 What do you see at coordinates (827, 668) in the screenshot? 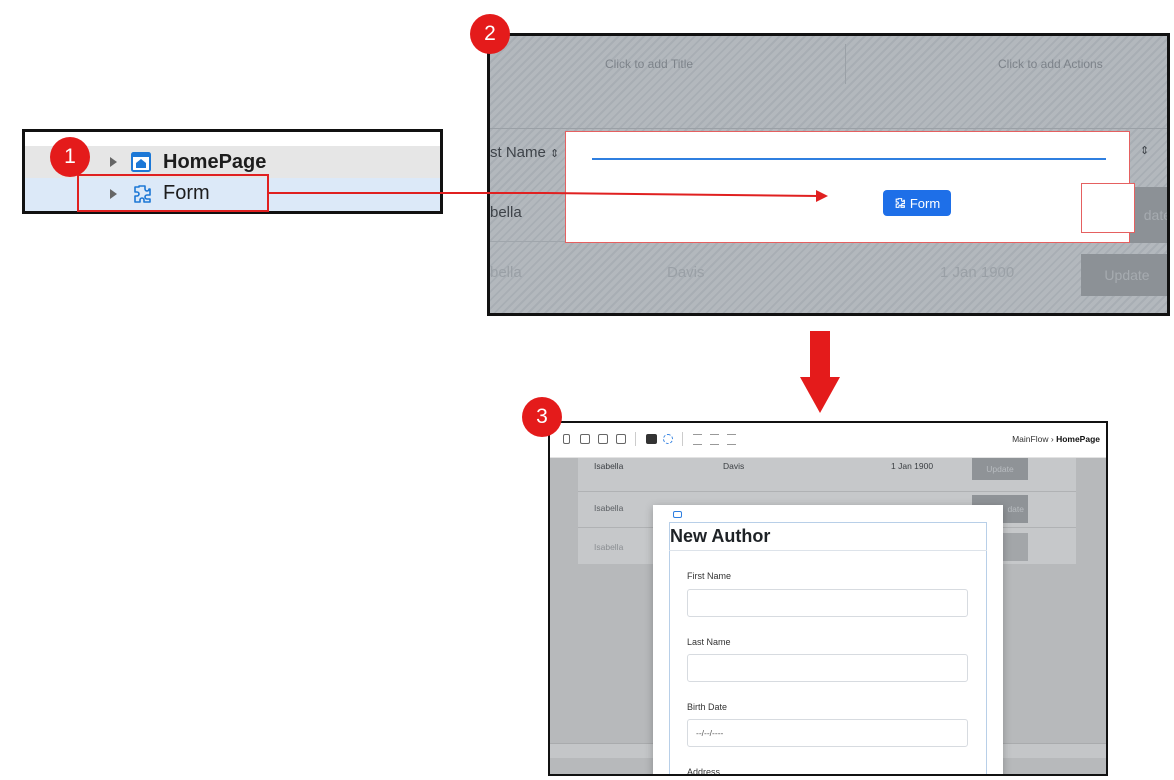
I see `last-name-input` at bounding box center [827, 668].